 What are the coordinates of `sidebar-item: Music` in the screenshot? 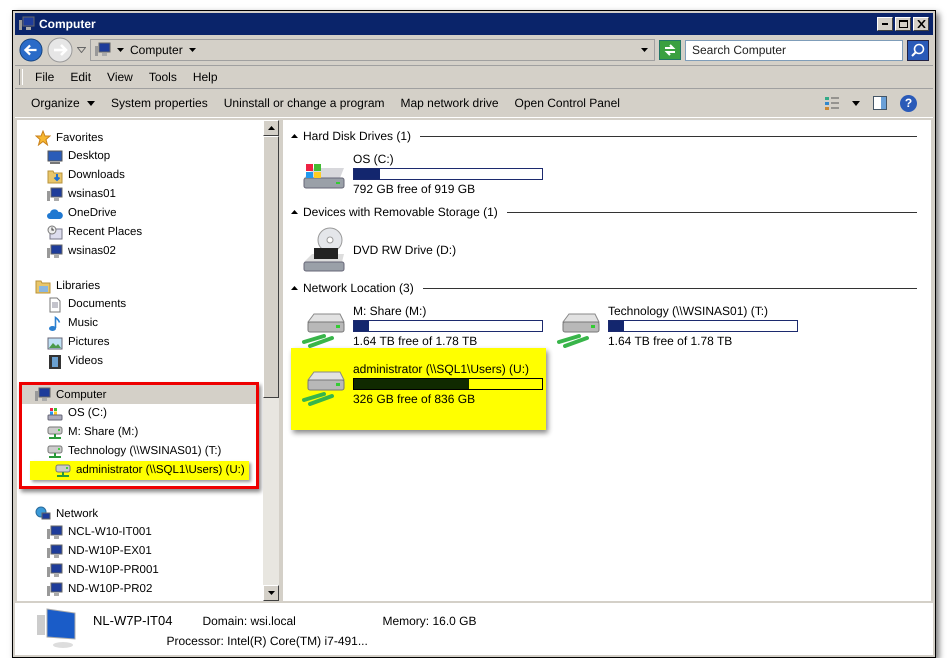 It's located at (140, 323).